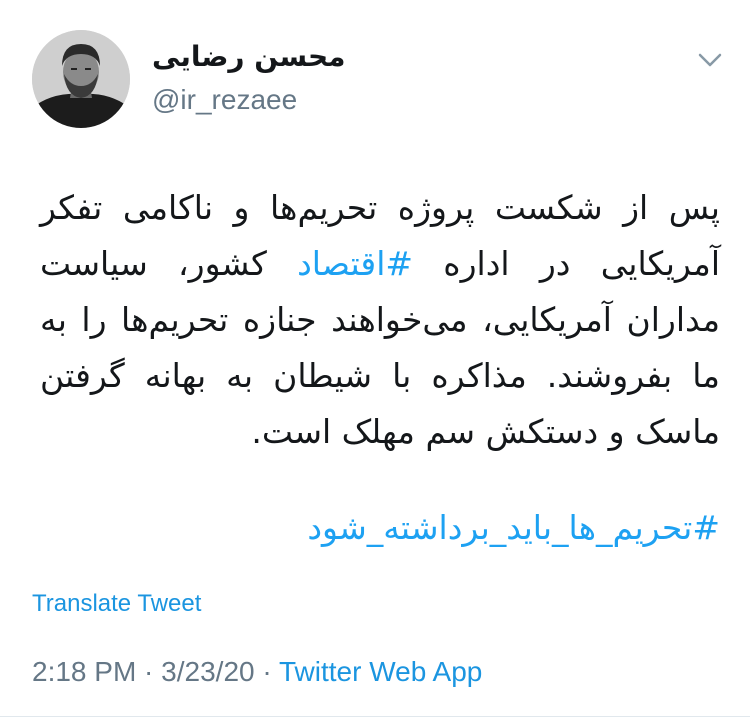  What do you see at coordinates (81, 79) in the screenshot?
I see `avatar` at bounding box center [81, 79].